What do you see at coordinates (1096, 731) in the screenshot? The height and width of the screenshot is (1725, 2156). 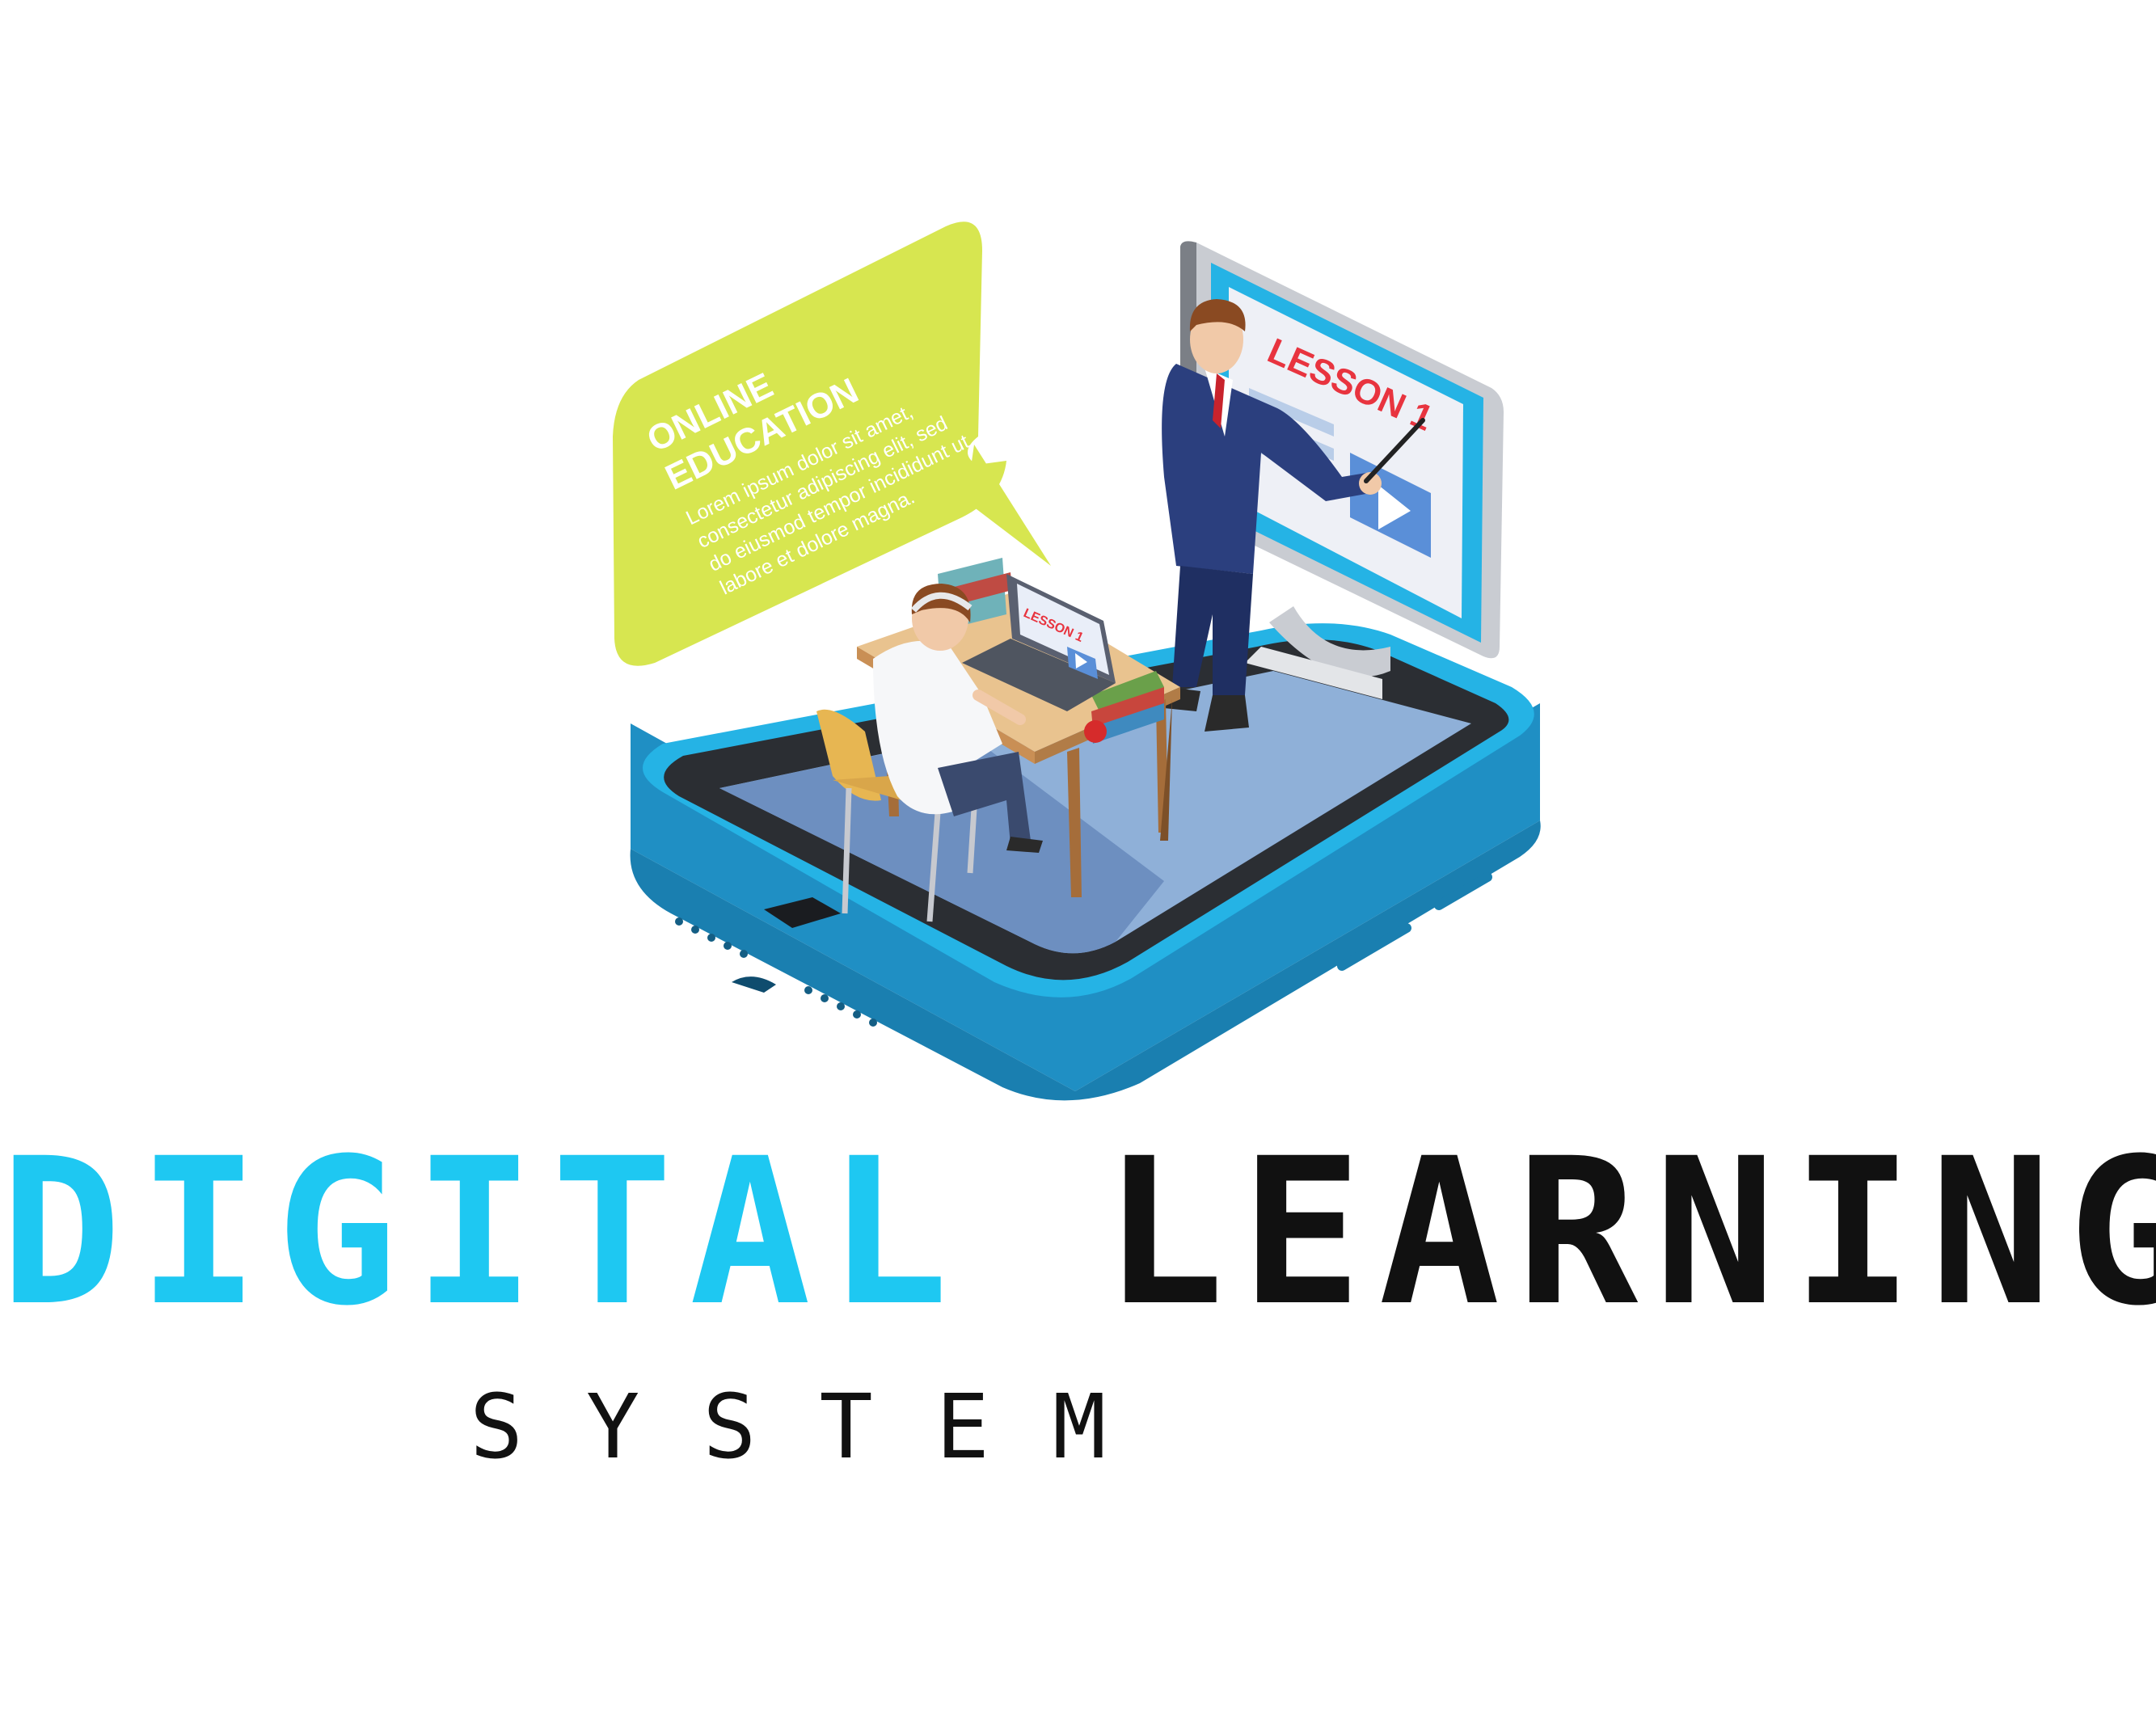 I see `apple` at bounding box center [1096, 731].